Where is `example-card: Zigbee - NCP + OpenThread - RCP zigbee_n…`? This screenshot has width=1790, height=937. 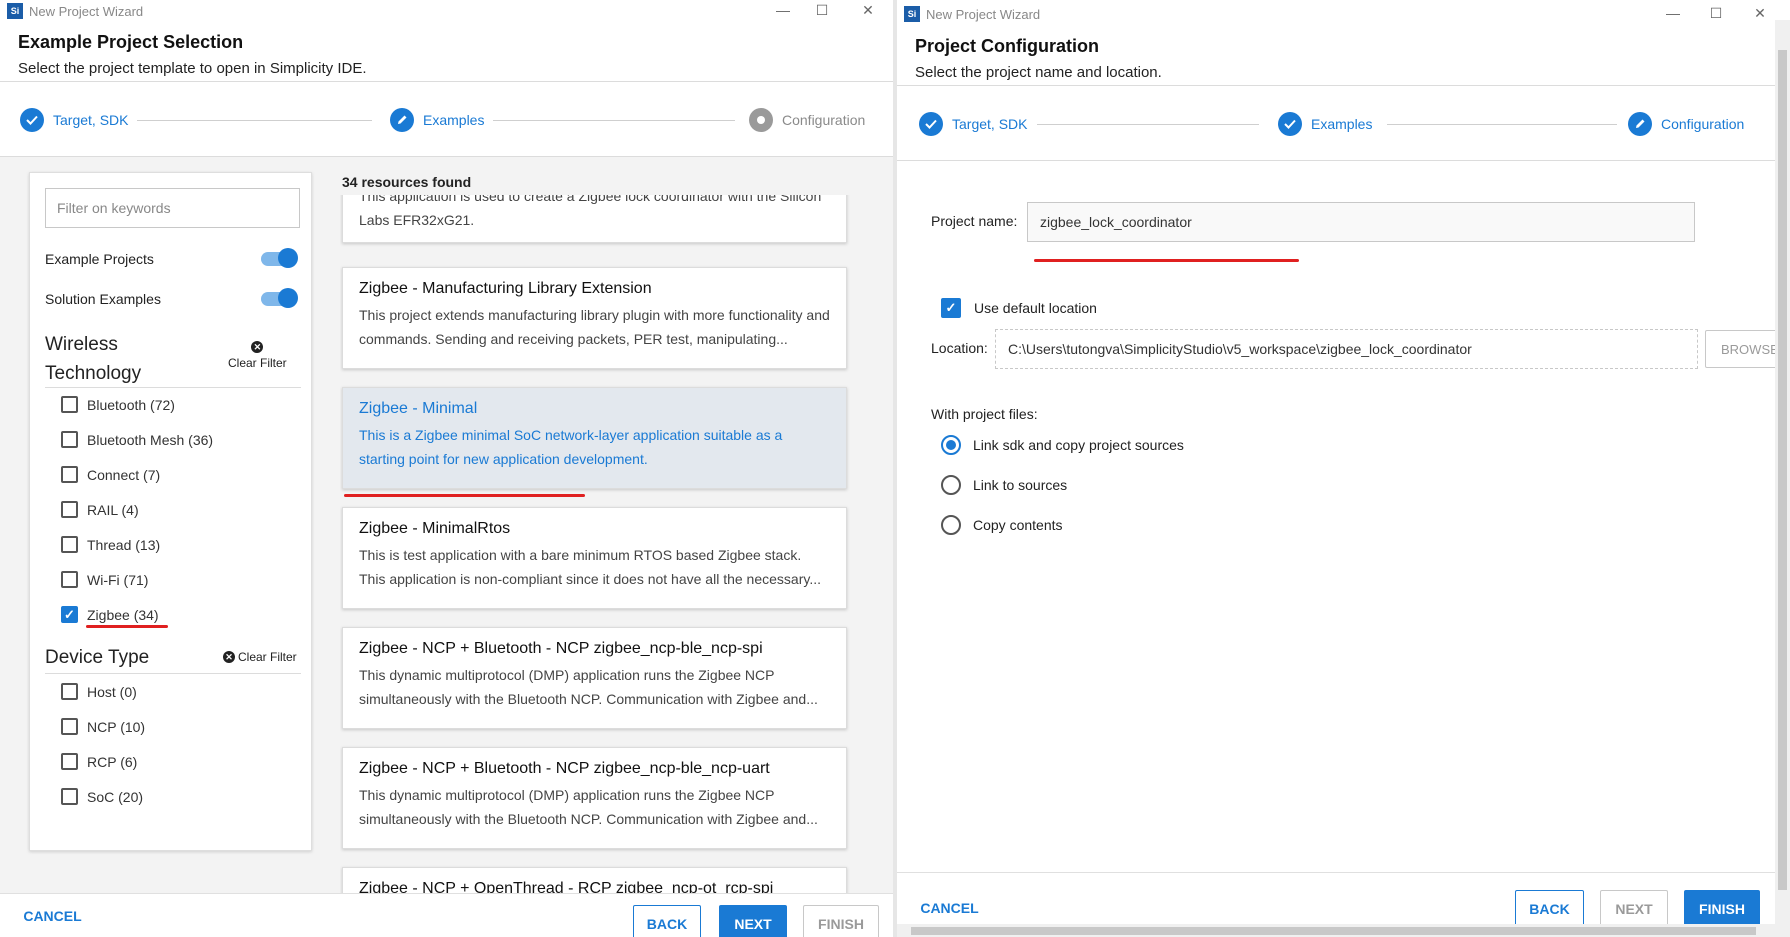 example-card: Zigbee - NCP + OpenThread - RCP zigbee_n… is located at coordinates (594, 881).